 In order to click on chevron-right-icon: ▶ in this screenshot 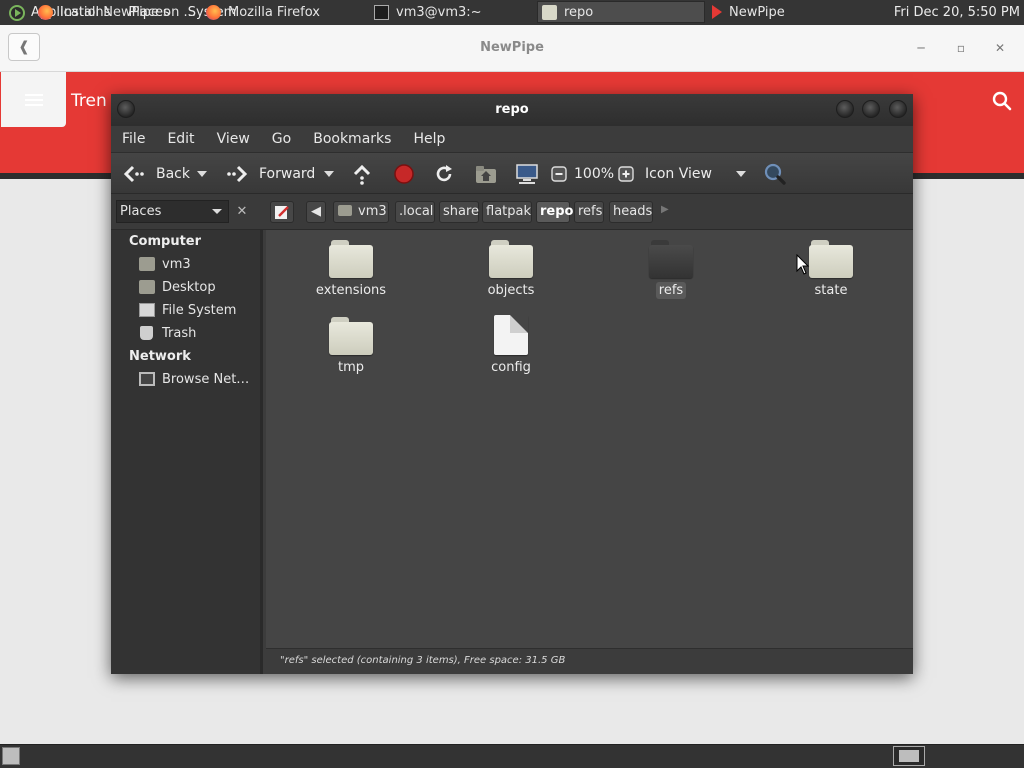, I will do `click(665, 209)`.